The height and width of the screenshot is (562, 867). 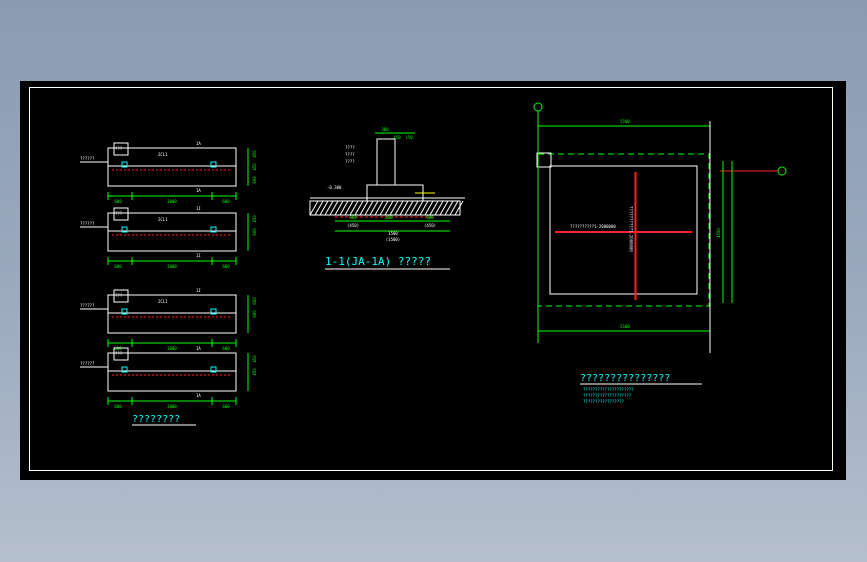 What do you see at coordinates (625, 121) in the screenshot?
I see `plan-dim-top-text: 5100` at bounding box center [625, 121].